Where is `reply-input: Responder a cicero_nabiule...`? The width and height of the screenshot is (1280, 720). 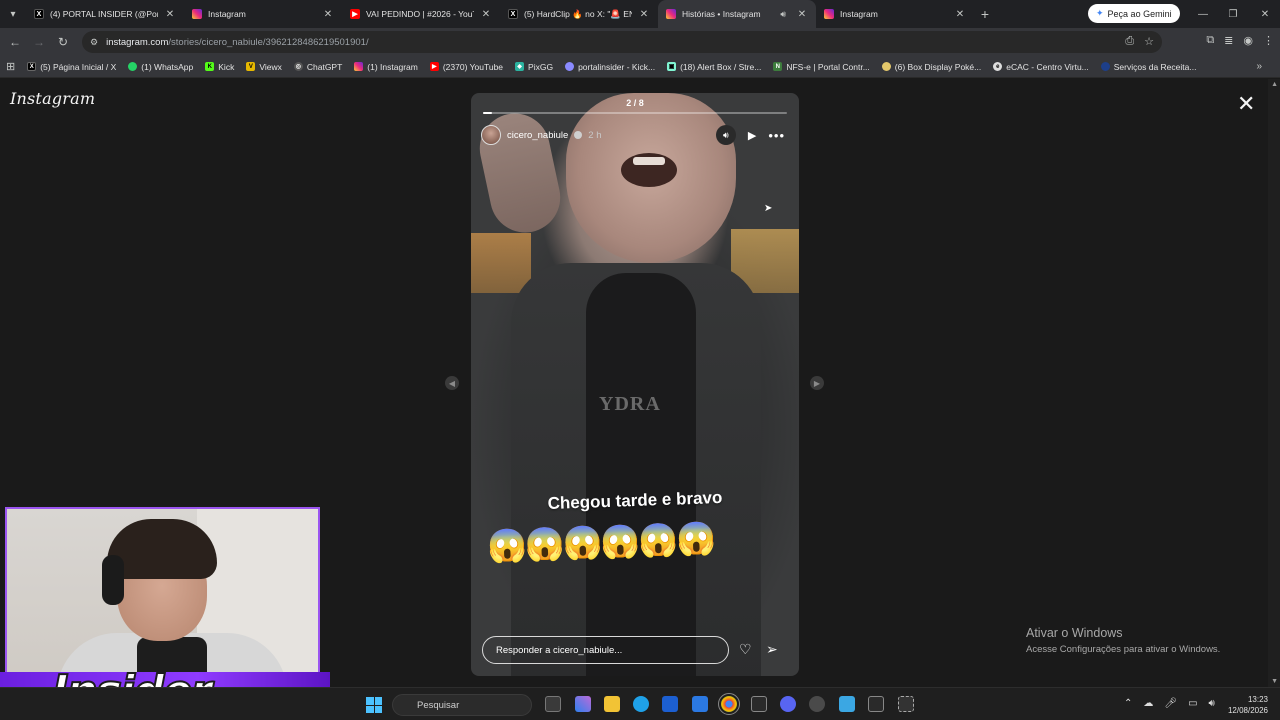
reply-input: Responder a cicero_nabiule... is located at coordinates (605, 650).